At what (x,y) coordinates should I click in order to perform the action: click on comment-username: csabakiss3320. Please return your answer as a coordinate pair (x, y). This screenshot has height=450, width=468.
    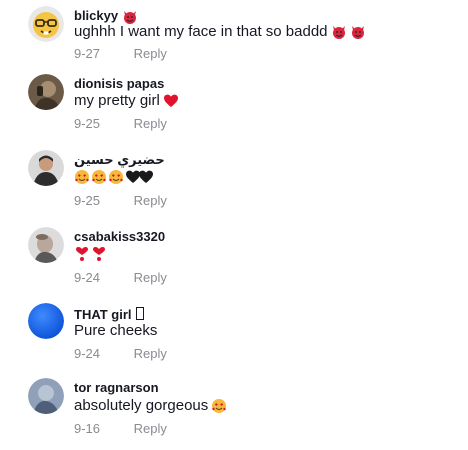
    Looking at the image, I should click on (119, 237).